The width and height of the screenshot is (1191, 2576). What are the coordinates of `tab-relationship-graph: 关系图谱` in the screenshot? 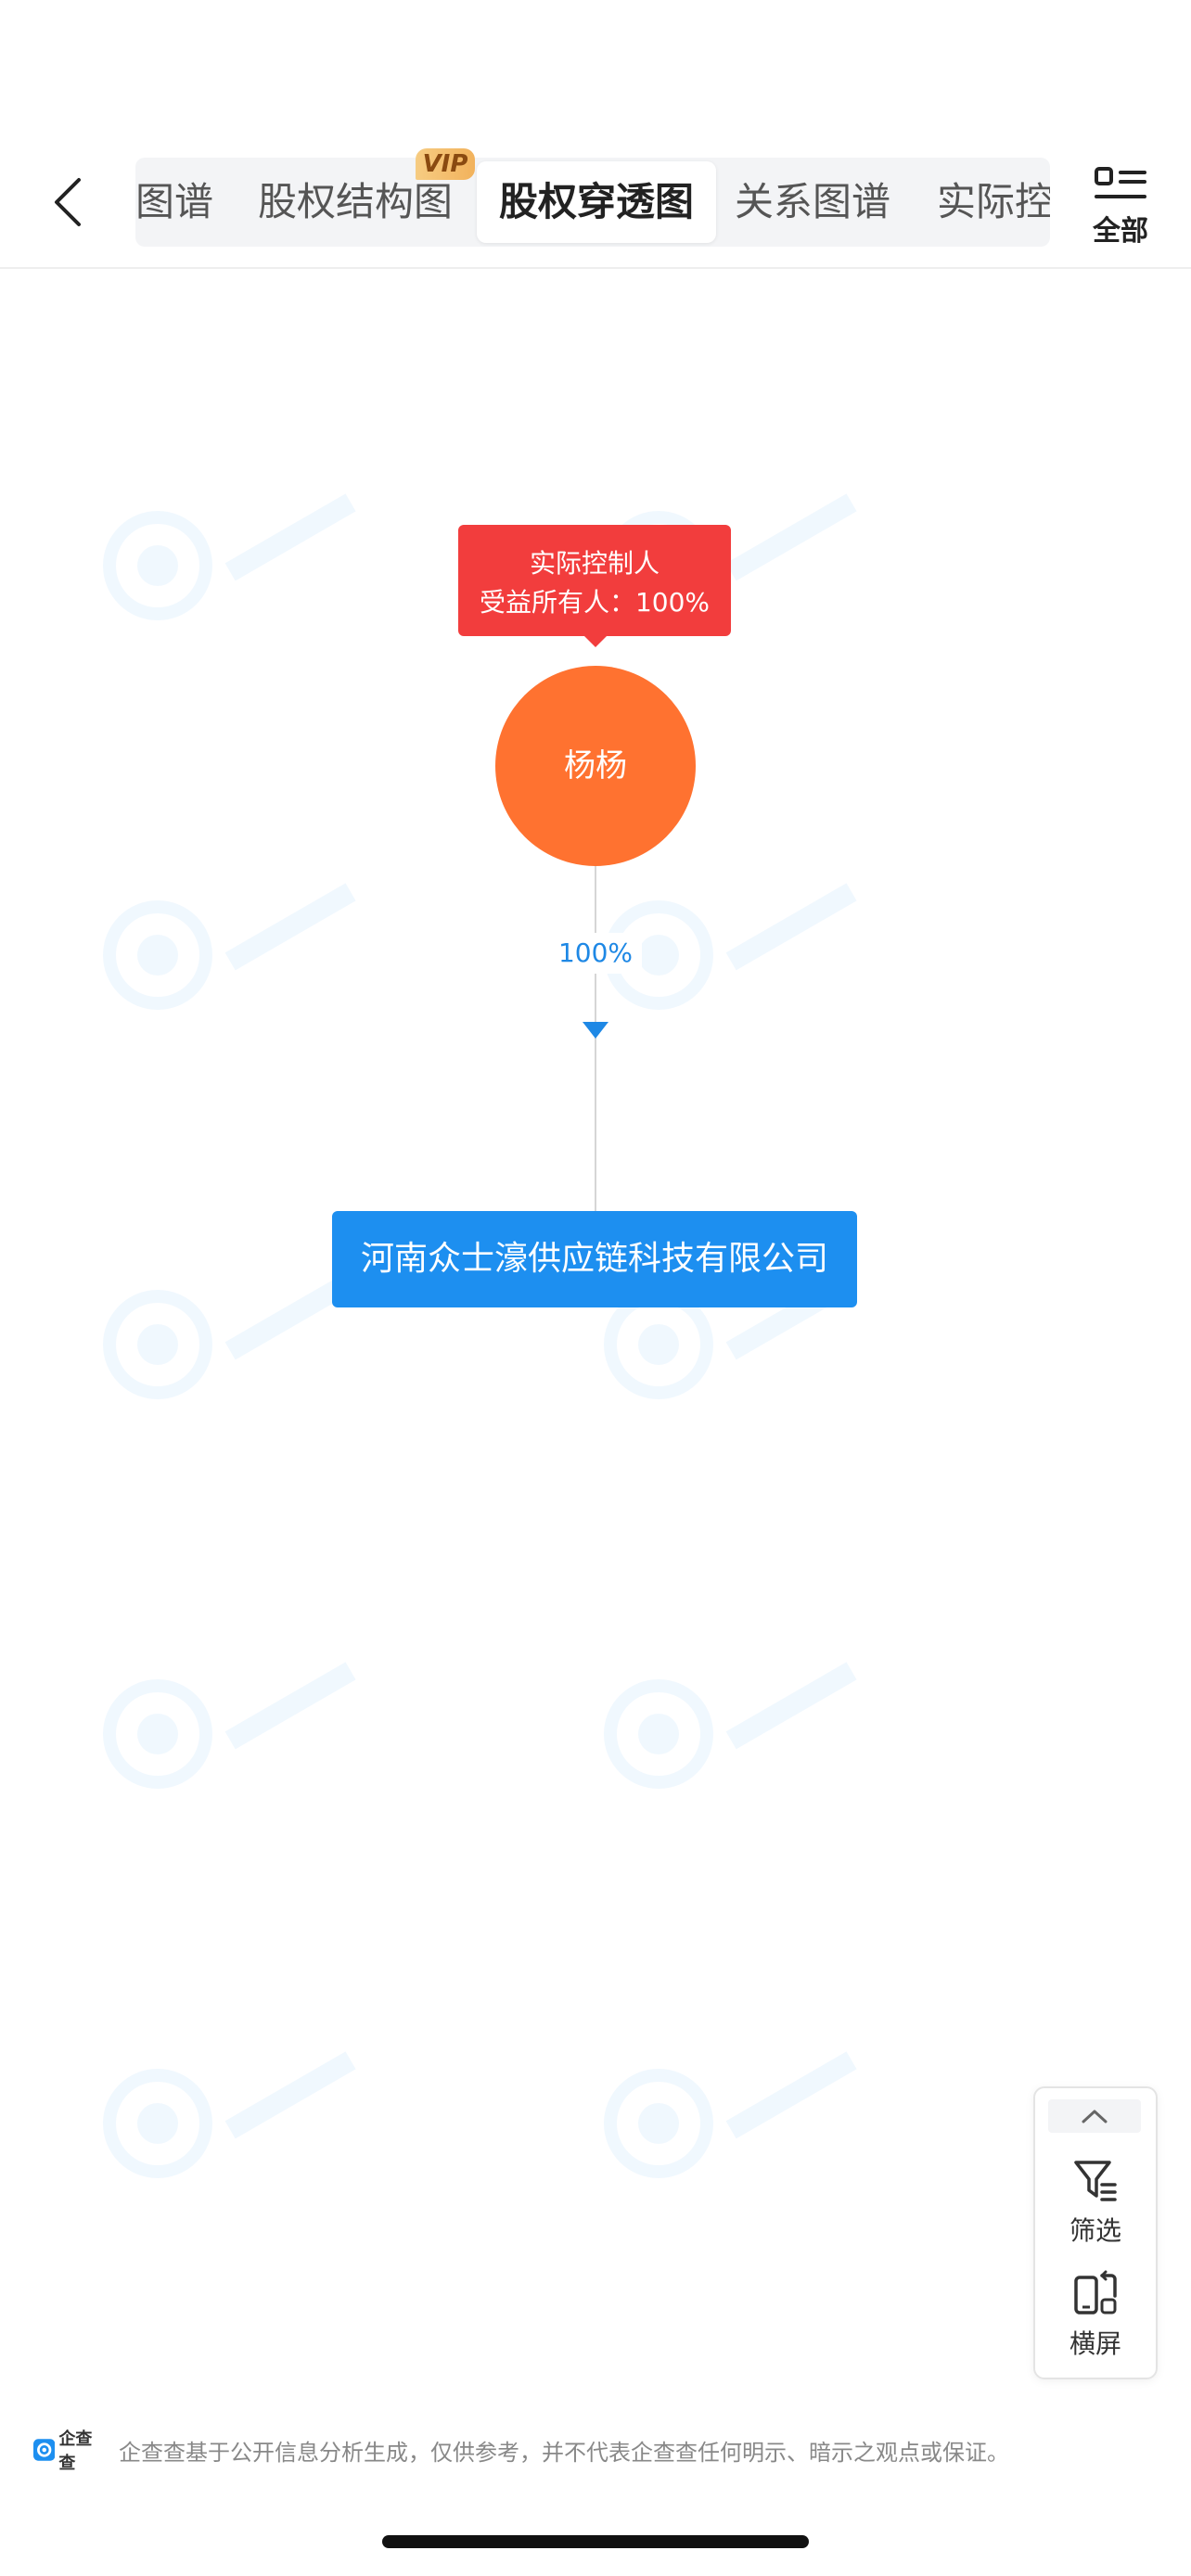 It's located at (812, 202).